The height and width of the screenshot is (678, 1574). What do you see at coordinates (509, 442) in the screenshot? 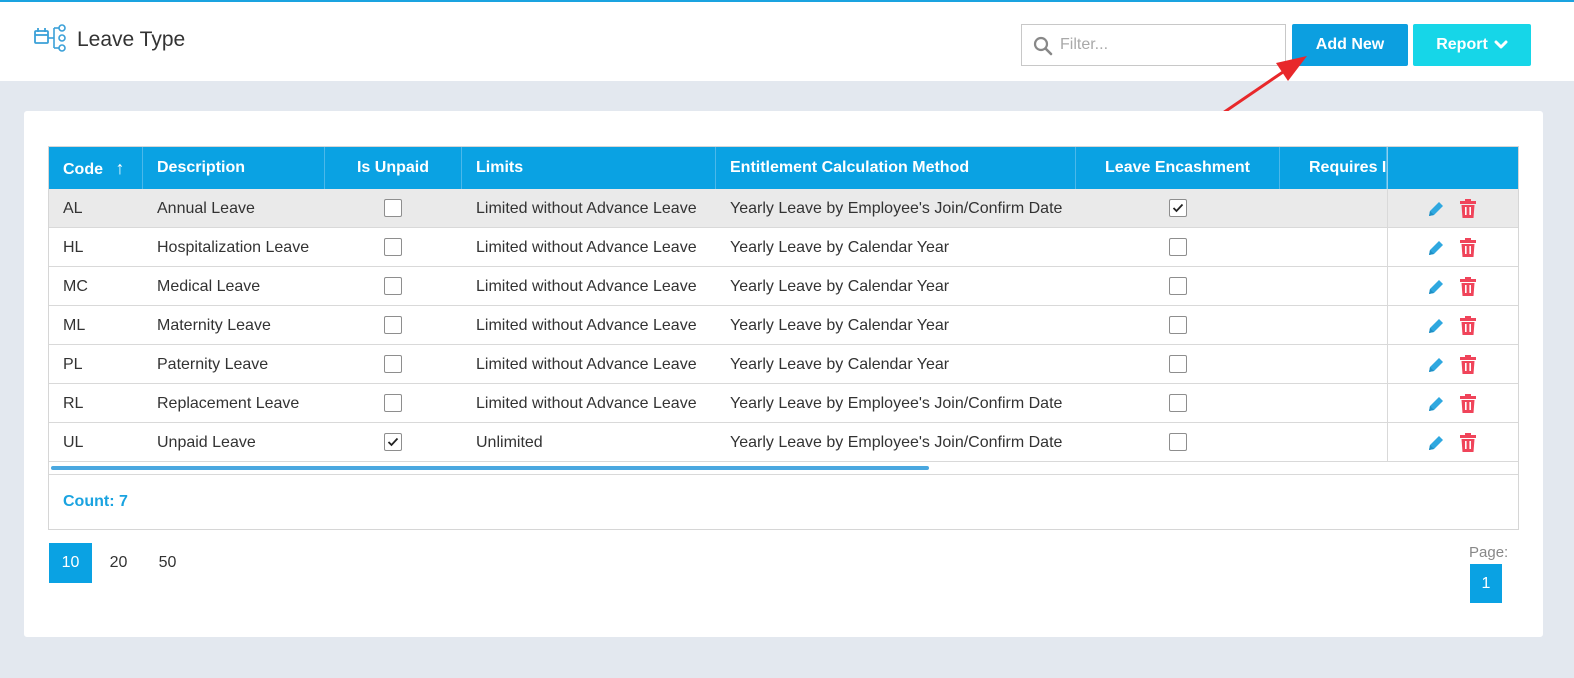
I see `cell-limits: Unlimited` at bounding box center [509, 442].